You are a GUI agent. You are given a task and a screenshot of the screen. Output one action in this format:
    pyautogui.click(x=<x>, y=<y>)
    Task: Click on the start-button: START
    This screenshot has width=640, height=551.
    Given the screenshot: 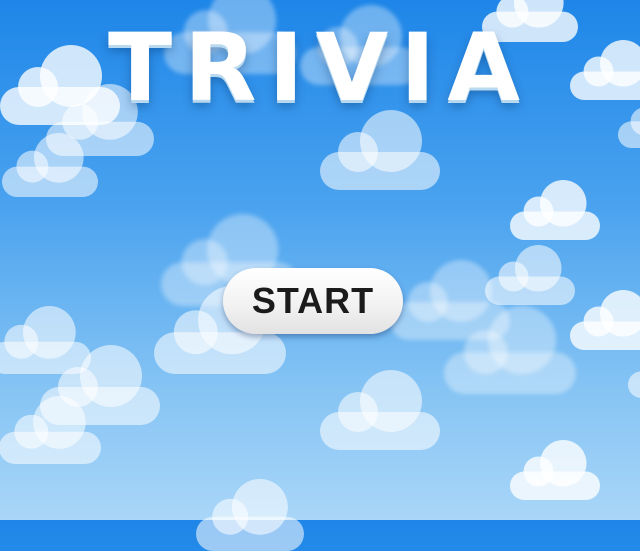 What is the action you would take?
    pyautogui.click(x=313, y=301)
    